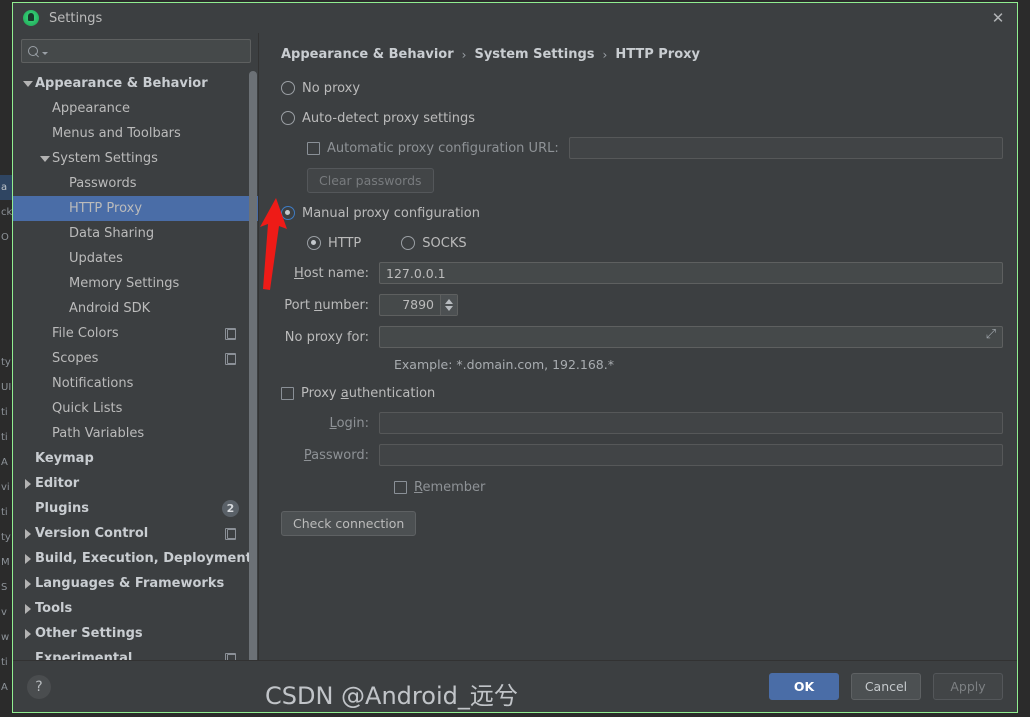 The height and width of the screenshot is (717, 1030). Describe the element at coordinates (98, 433) in the screenshot. I see `sidebar-item-label: Path Variables` at that location.